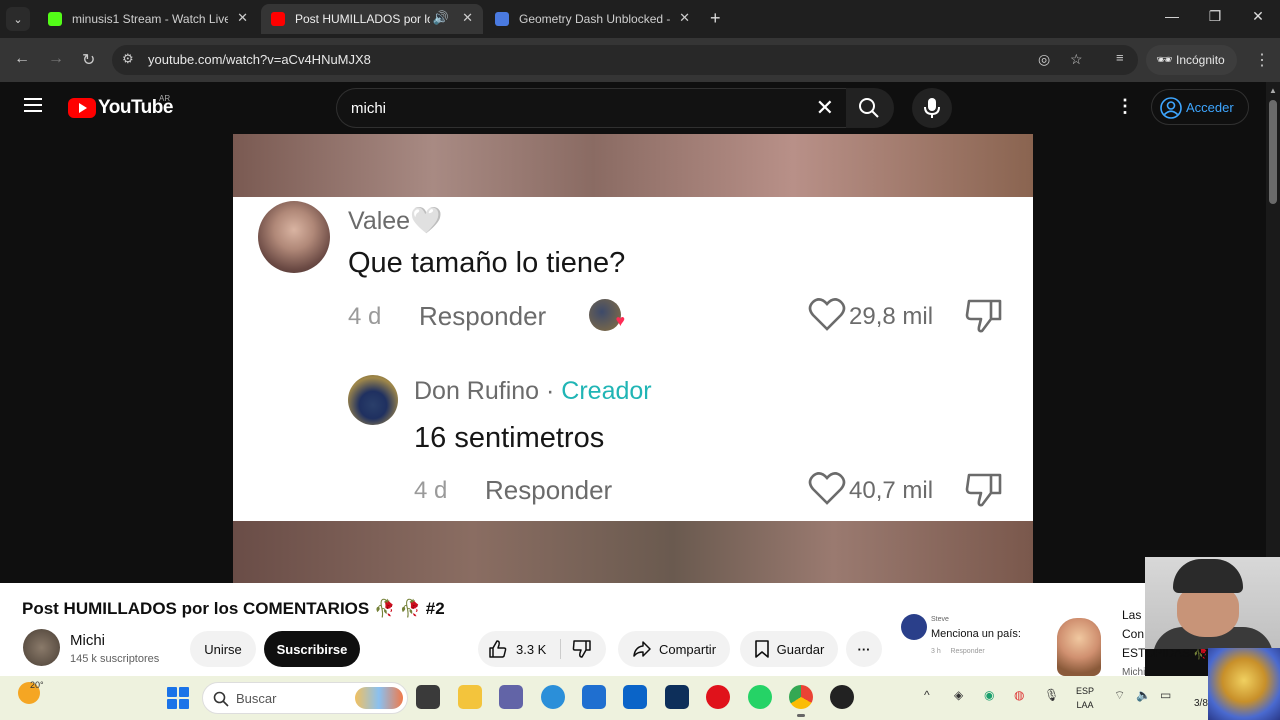 The width and height of the screenshot is (1280, 720). Describe the element at coordinates (1164, 59) in the screenshot. I see `incognito-icon: 🕶` at that location.